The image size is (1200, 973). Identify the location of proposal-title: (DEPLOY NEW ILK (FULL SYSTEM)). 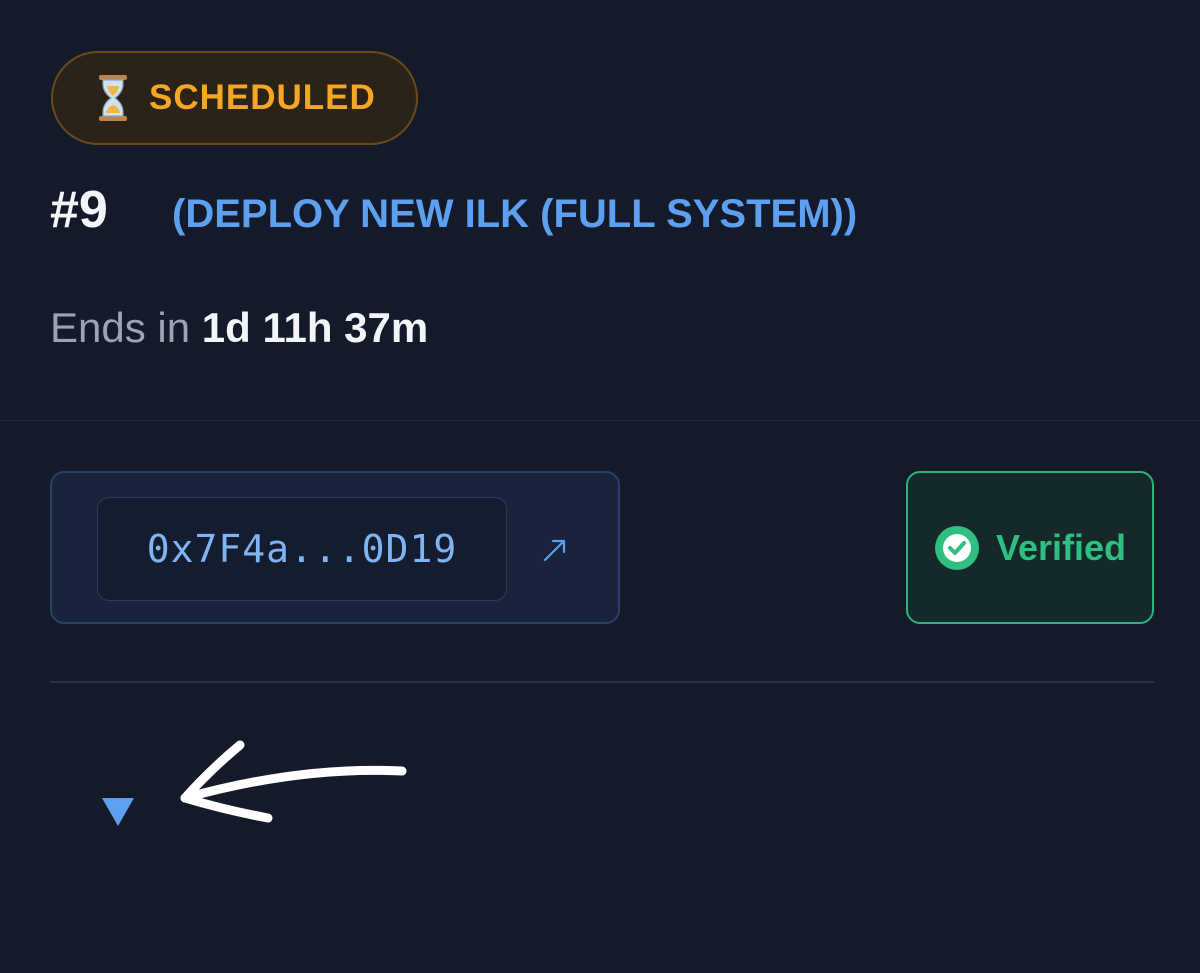
(514, 214).